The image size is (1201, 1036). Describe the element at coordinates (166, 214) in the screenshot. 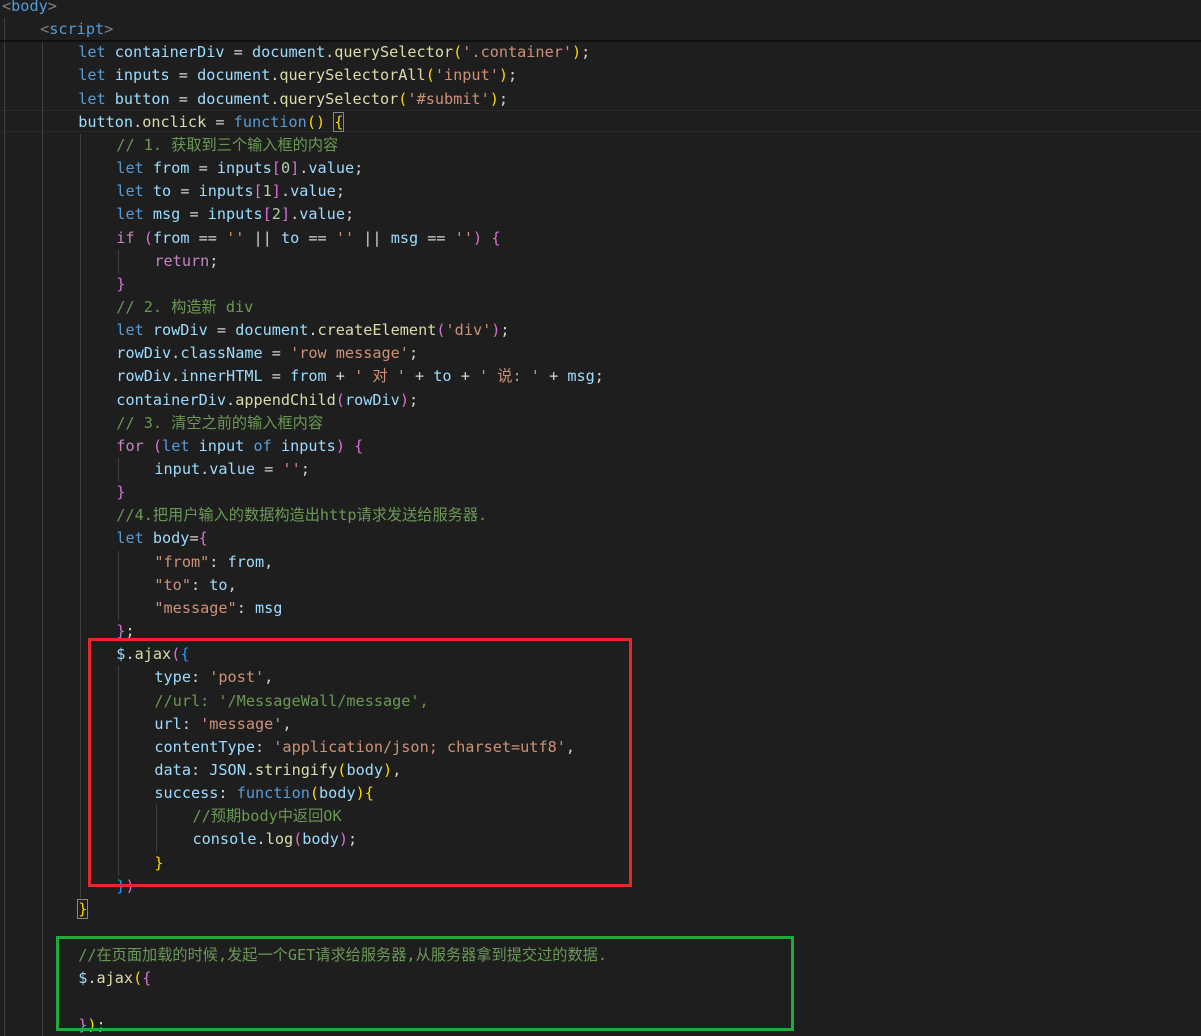

I see `code-token: msg` at that location.